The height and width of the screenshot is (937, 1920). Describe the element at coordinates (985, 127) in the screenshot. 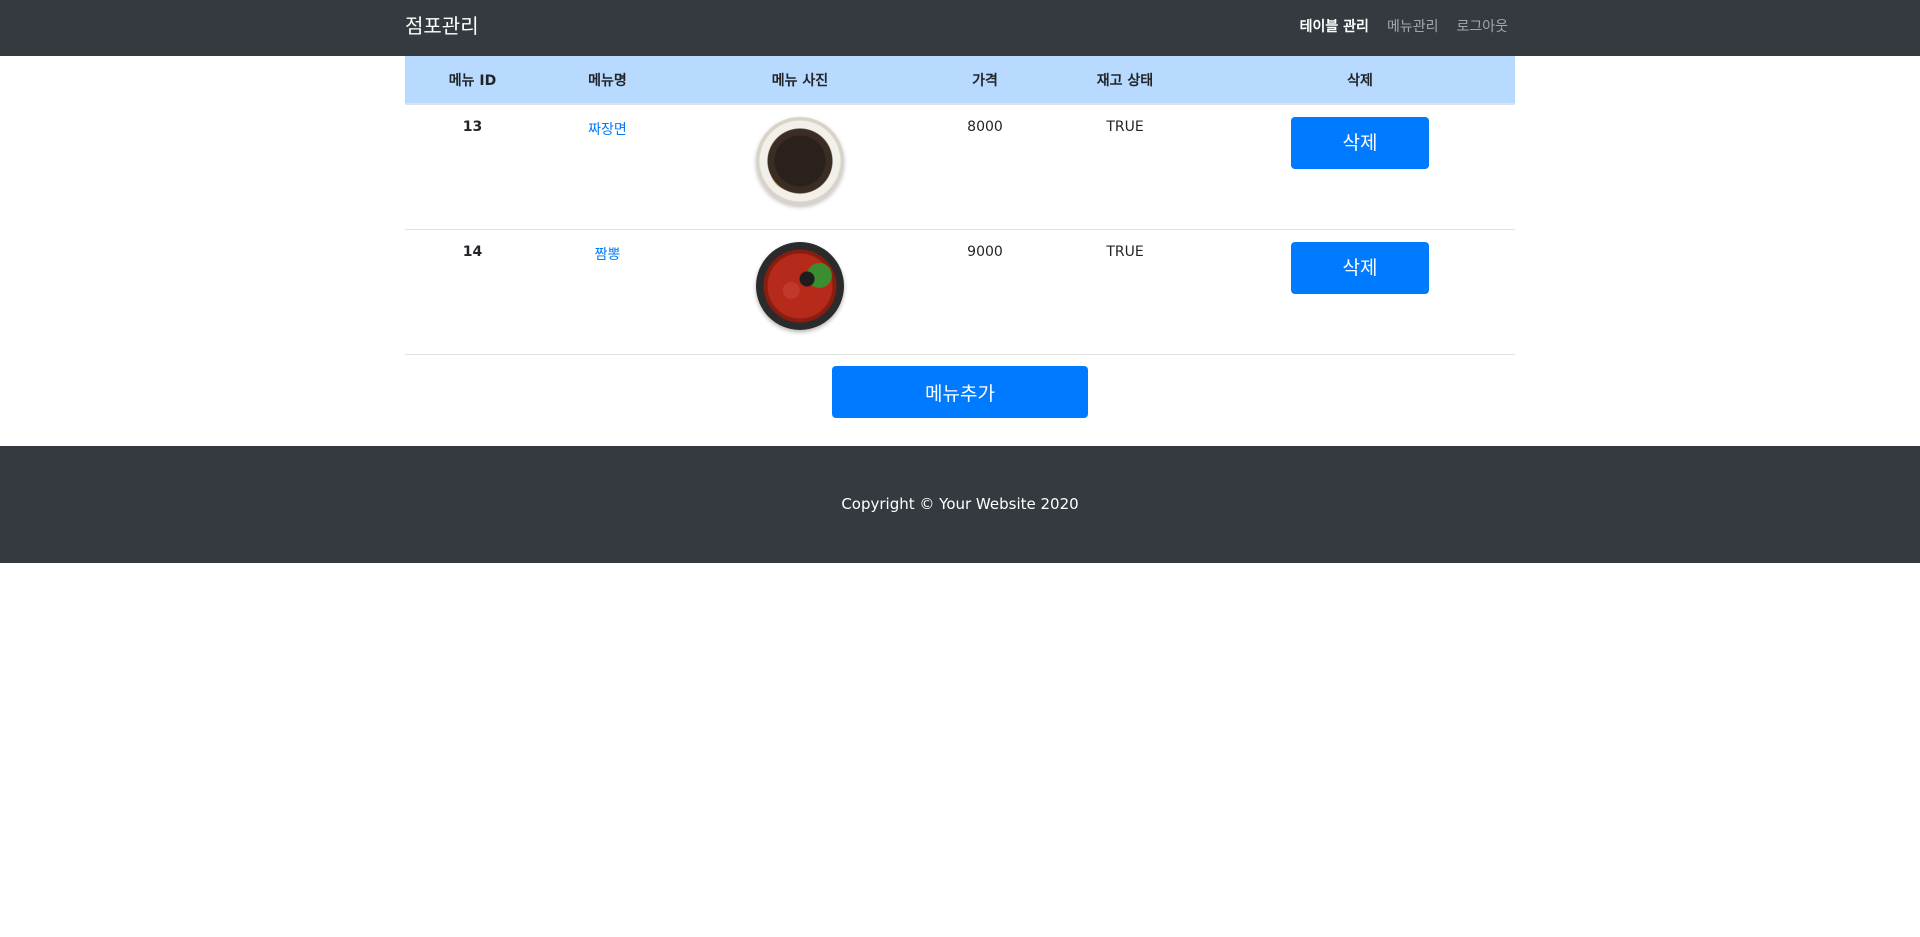

I see `price-cell: 8000` at that location.